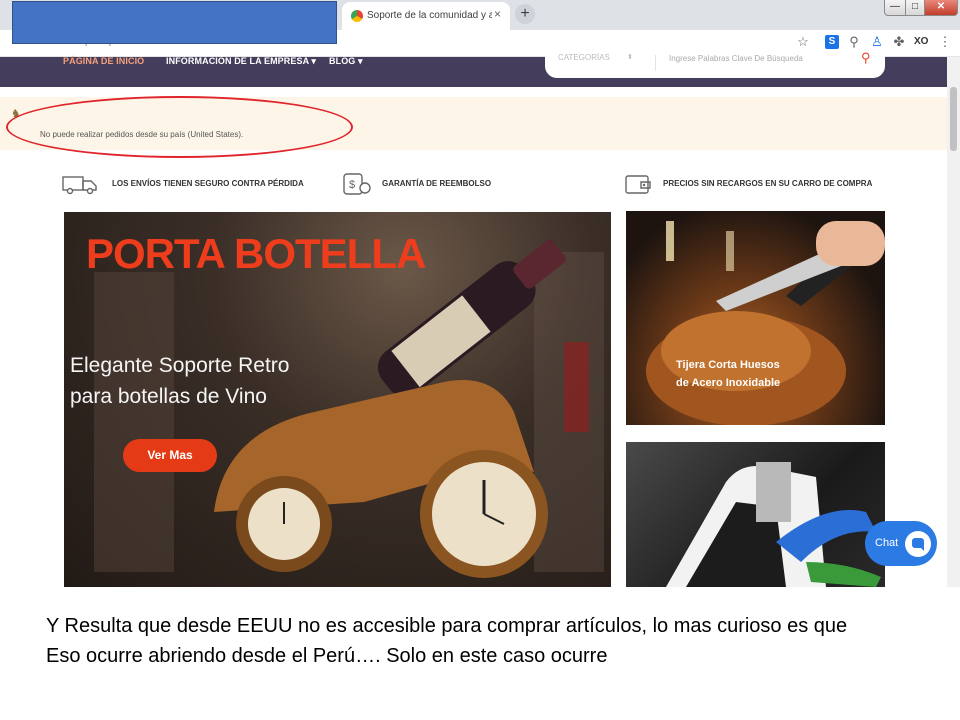 The height and width of the screenshot is (720, 960). What do you see at coordinates (346, 61) in the screenshot?
I see `nav-blog-link: BLOG ▾` at bounding box center [346, 61].